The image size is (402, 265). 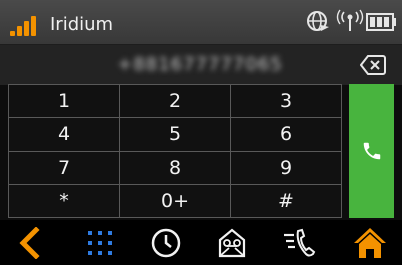 I want to click on key-8: 8, so click(x=175, y=168).